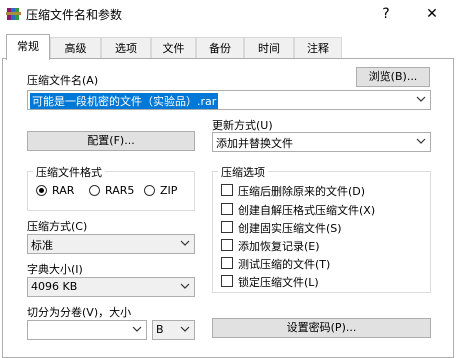 The image size is (456, 358). What do you see at coordinates (57, 226) in the screenshot?
I see `compression-method-label: 压缩方式(C)` at bounding box center [57, 226].